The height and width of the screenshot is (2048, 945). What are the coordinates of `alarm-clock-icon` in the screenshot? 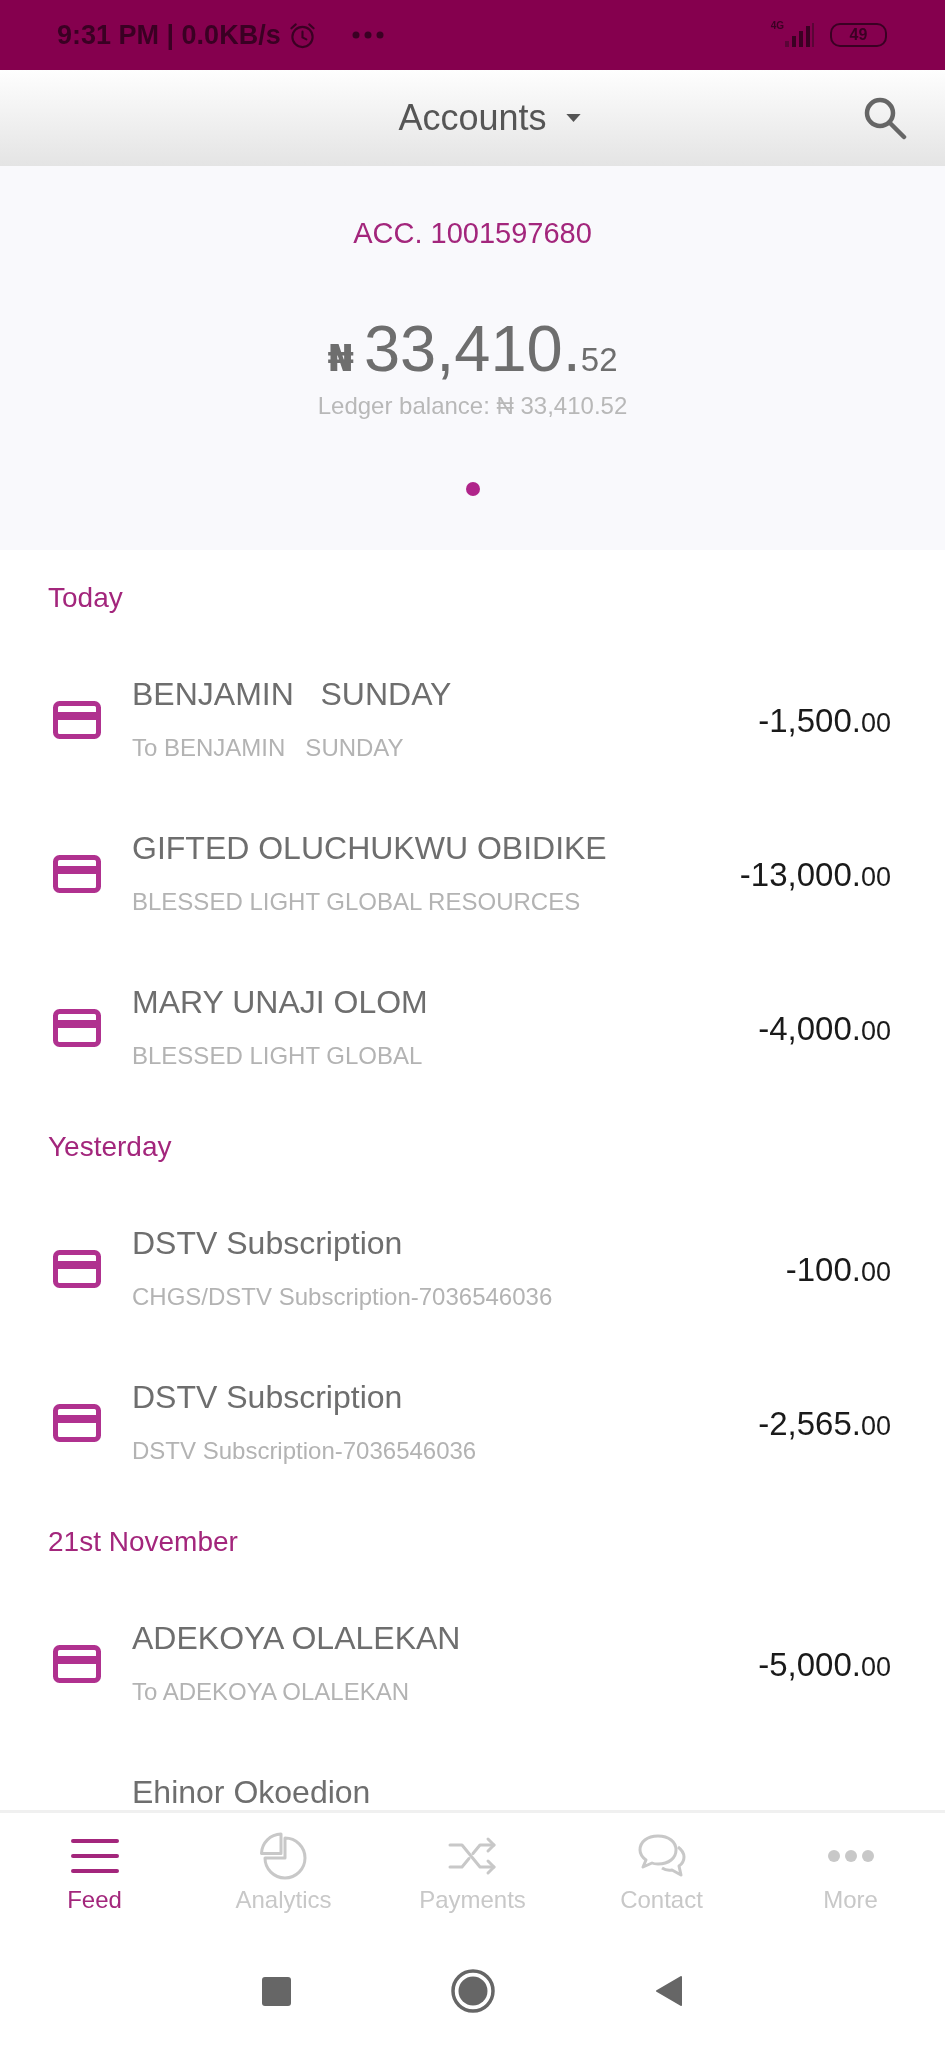 It's located at (302, 35).